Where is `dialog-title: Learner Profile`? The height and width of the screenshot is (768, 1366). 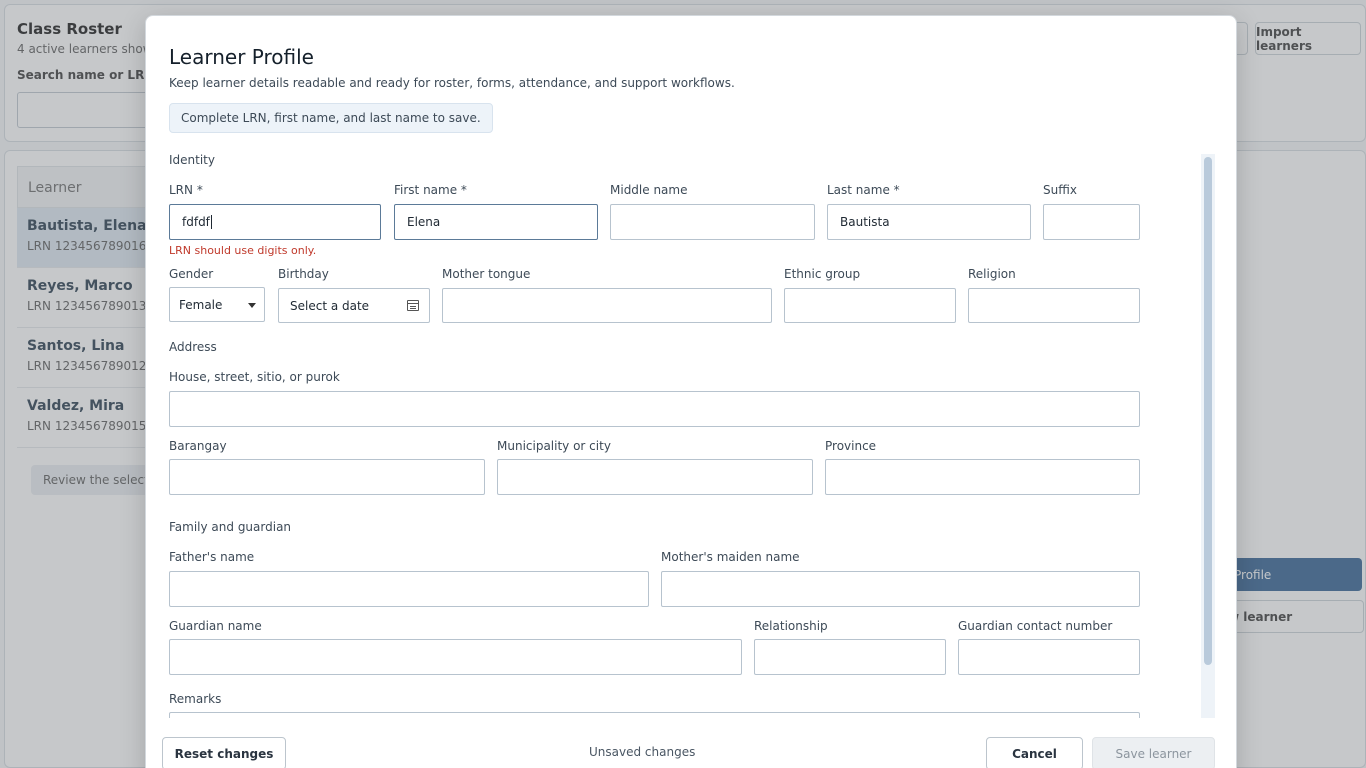
dialog-title: Learner Profile is located at coordinates (241, 57).